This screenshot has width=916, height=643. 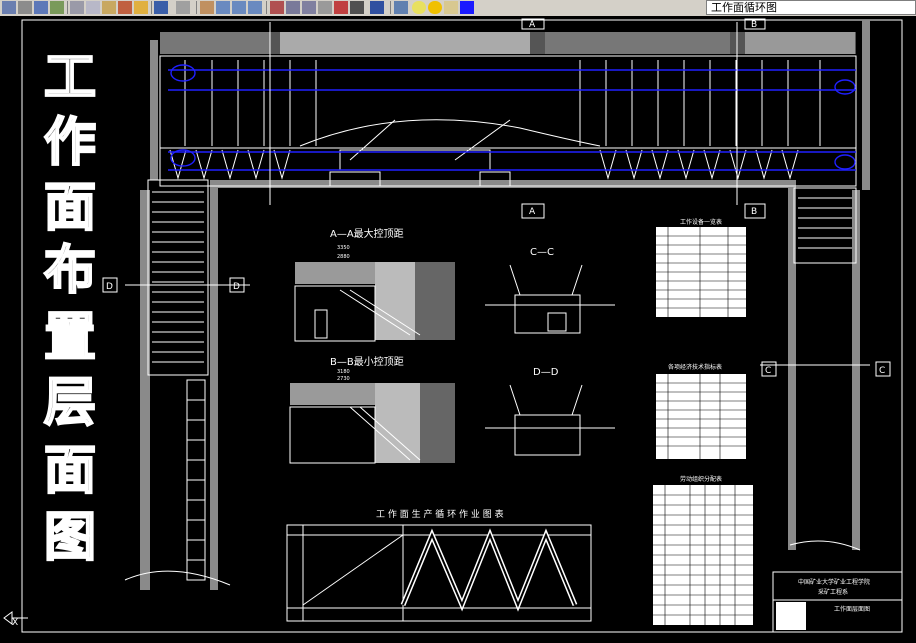 I want to click on designcenter-icon, so click(x=293, y=7).